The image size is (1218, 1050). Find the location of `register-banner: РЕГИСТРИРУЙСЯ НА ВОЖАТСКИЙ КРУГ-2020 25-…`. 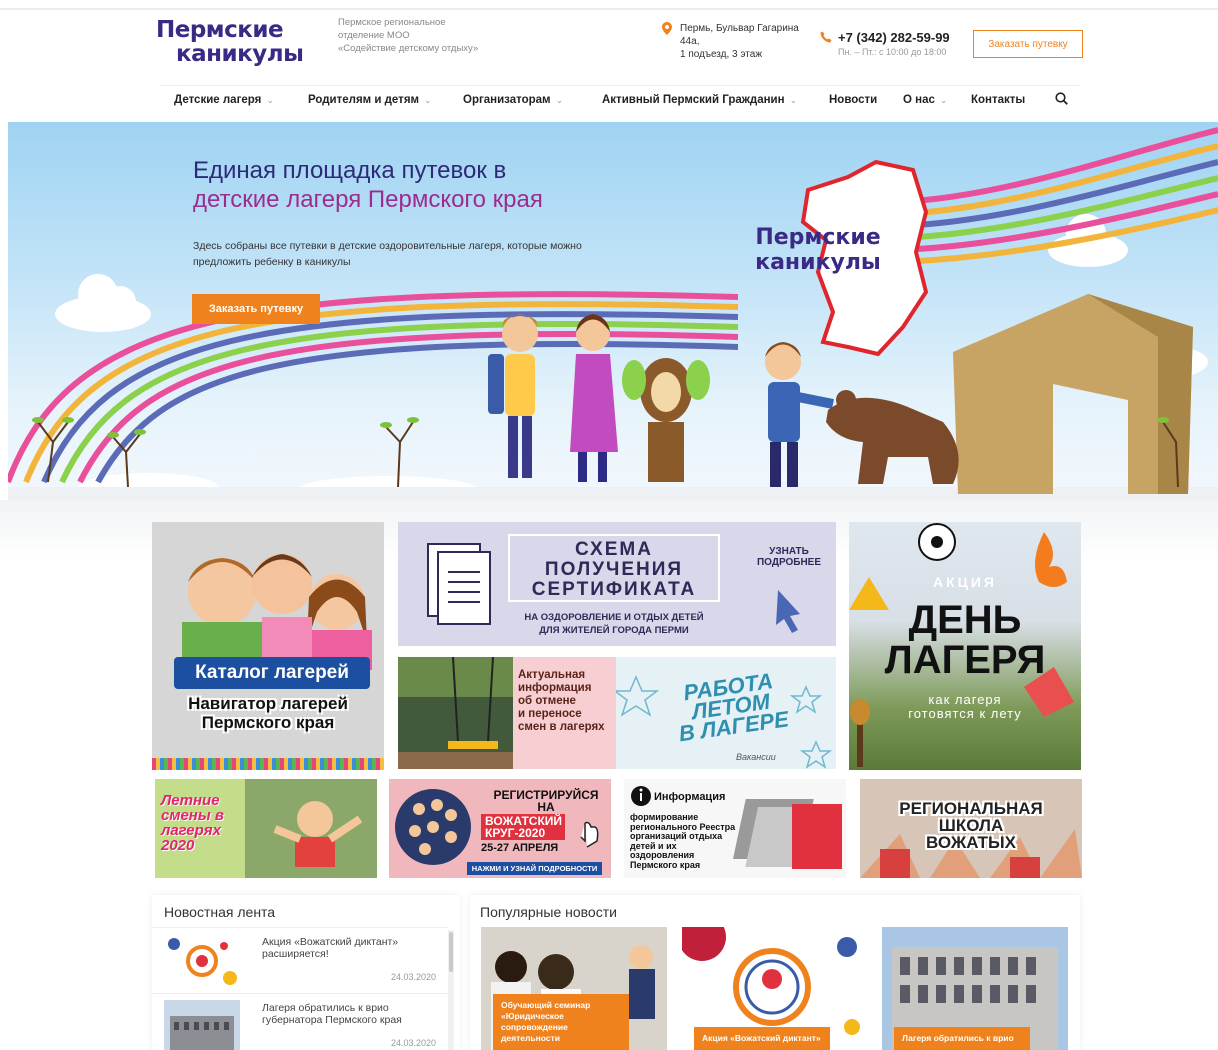

register-banner: РЕГИСТРИРУЙСЯ НА ВОЖАТСКИЙ КРУГ-2020 25-… is located at coordinates (500, 828).